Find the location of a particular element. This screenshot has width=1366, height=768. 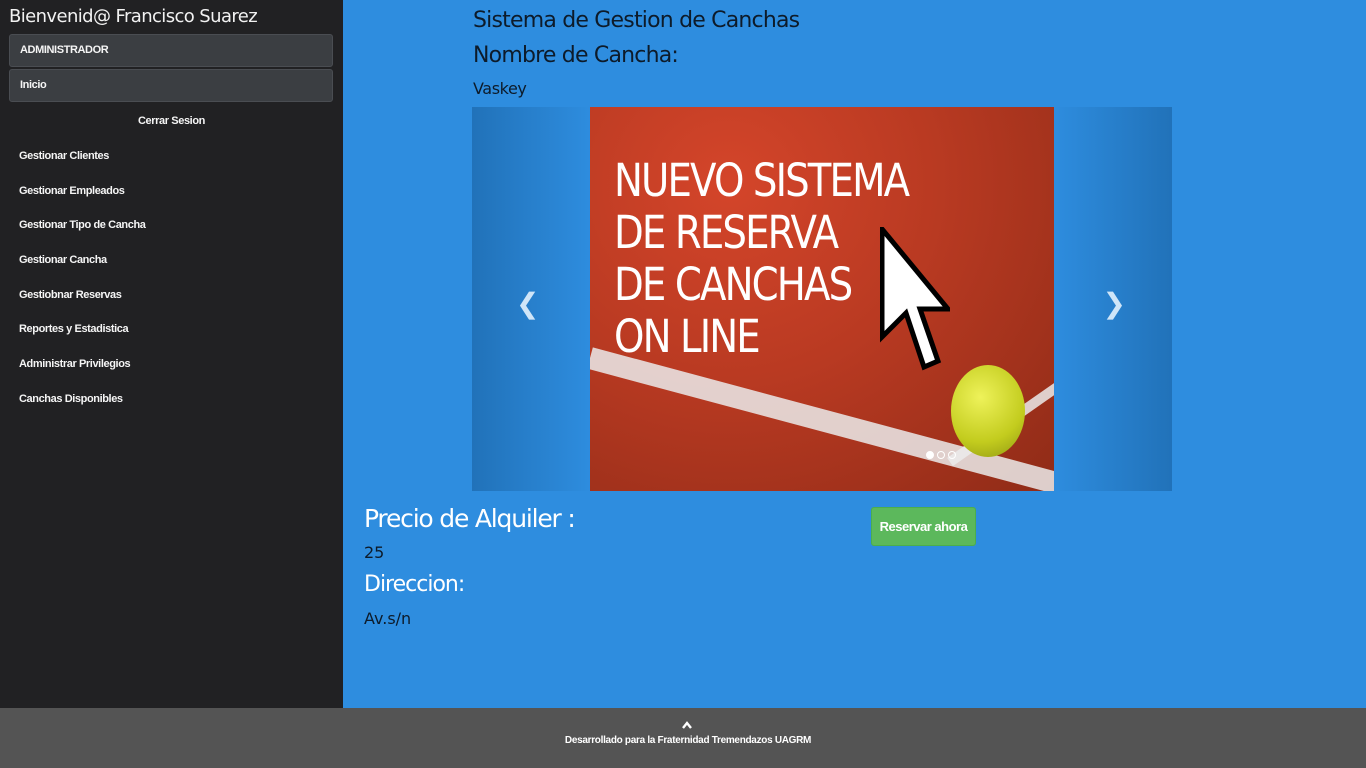

sidebar-item-court-types: Gestionar Tipo de Cancha is located at coordinates (82, 236).